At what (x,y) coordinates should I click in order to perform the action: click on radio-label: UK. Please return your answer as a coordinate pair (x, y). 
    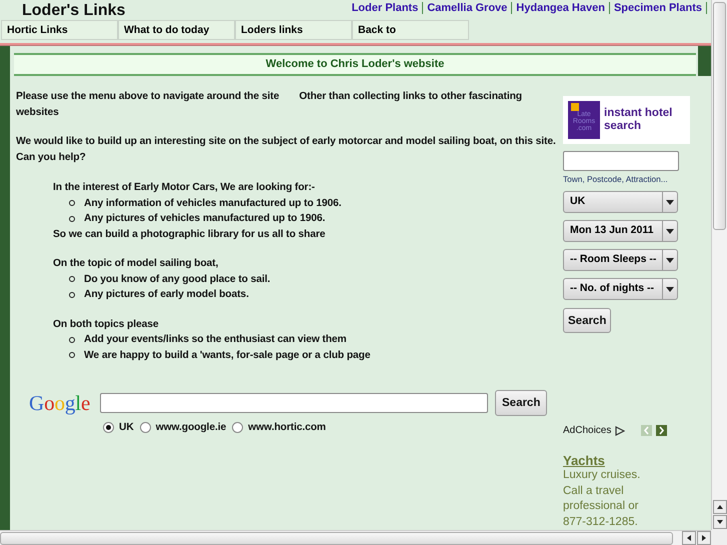
    Looking at the image, I should click on (126, 427).